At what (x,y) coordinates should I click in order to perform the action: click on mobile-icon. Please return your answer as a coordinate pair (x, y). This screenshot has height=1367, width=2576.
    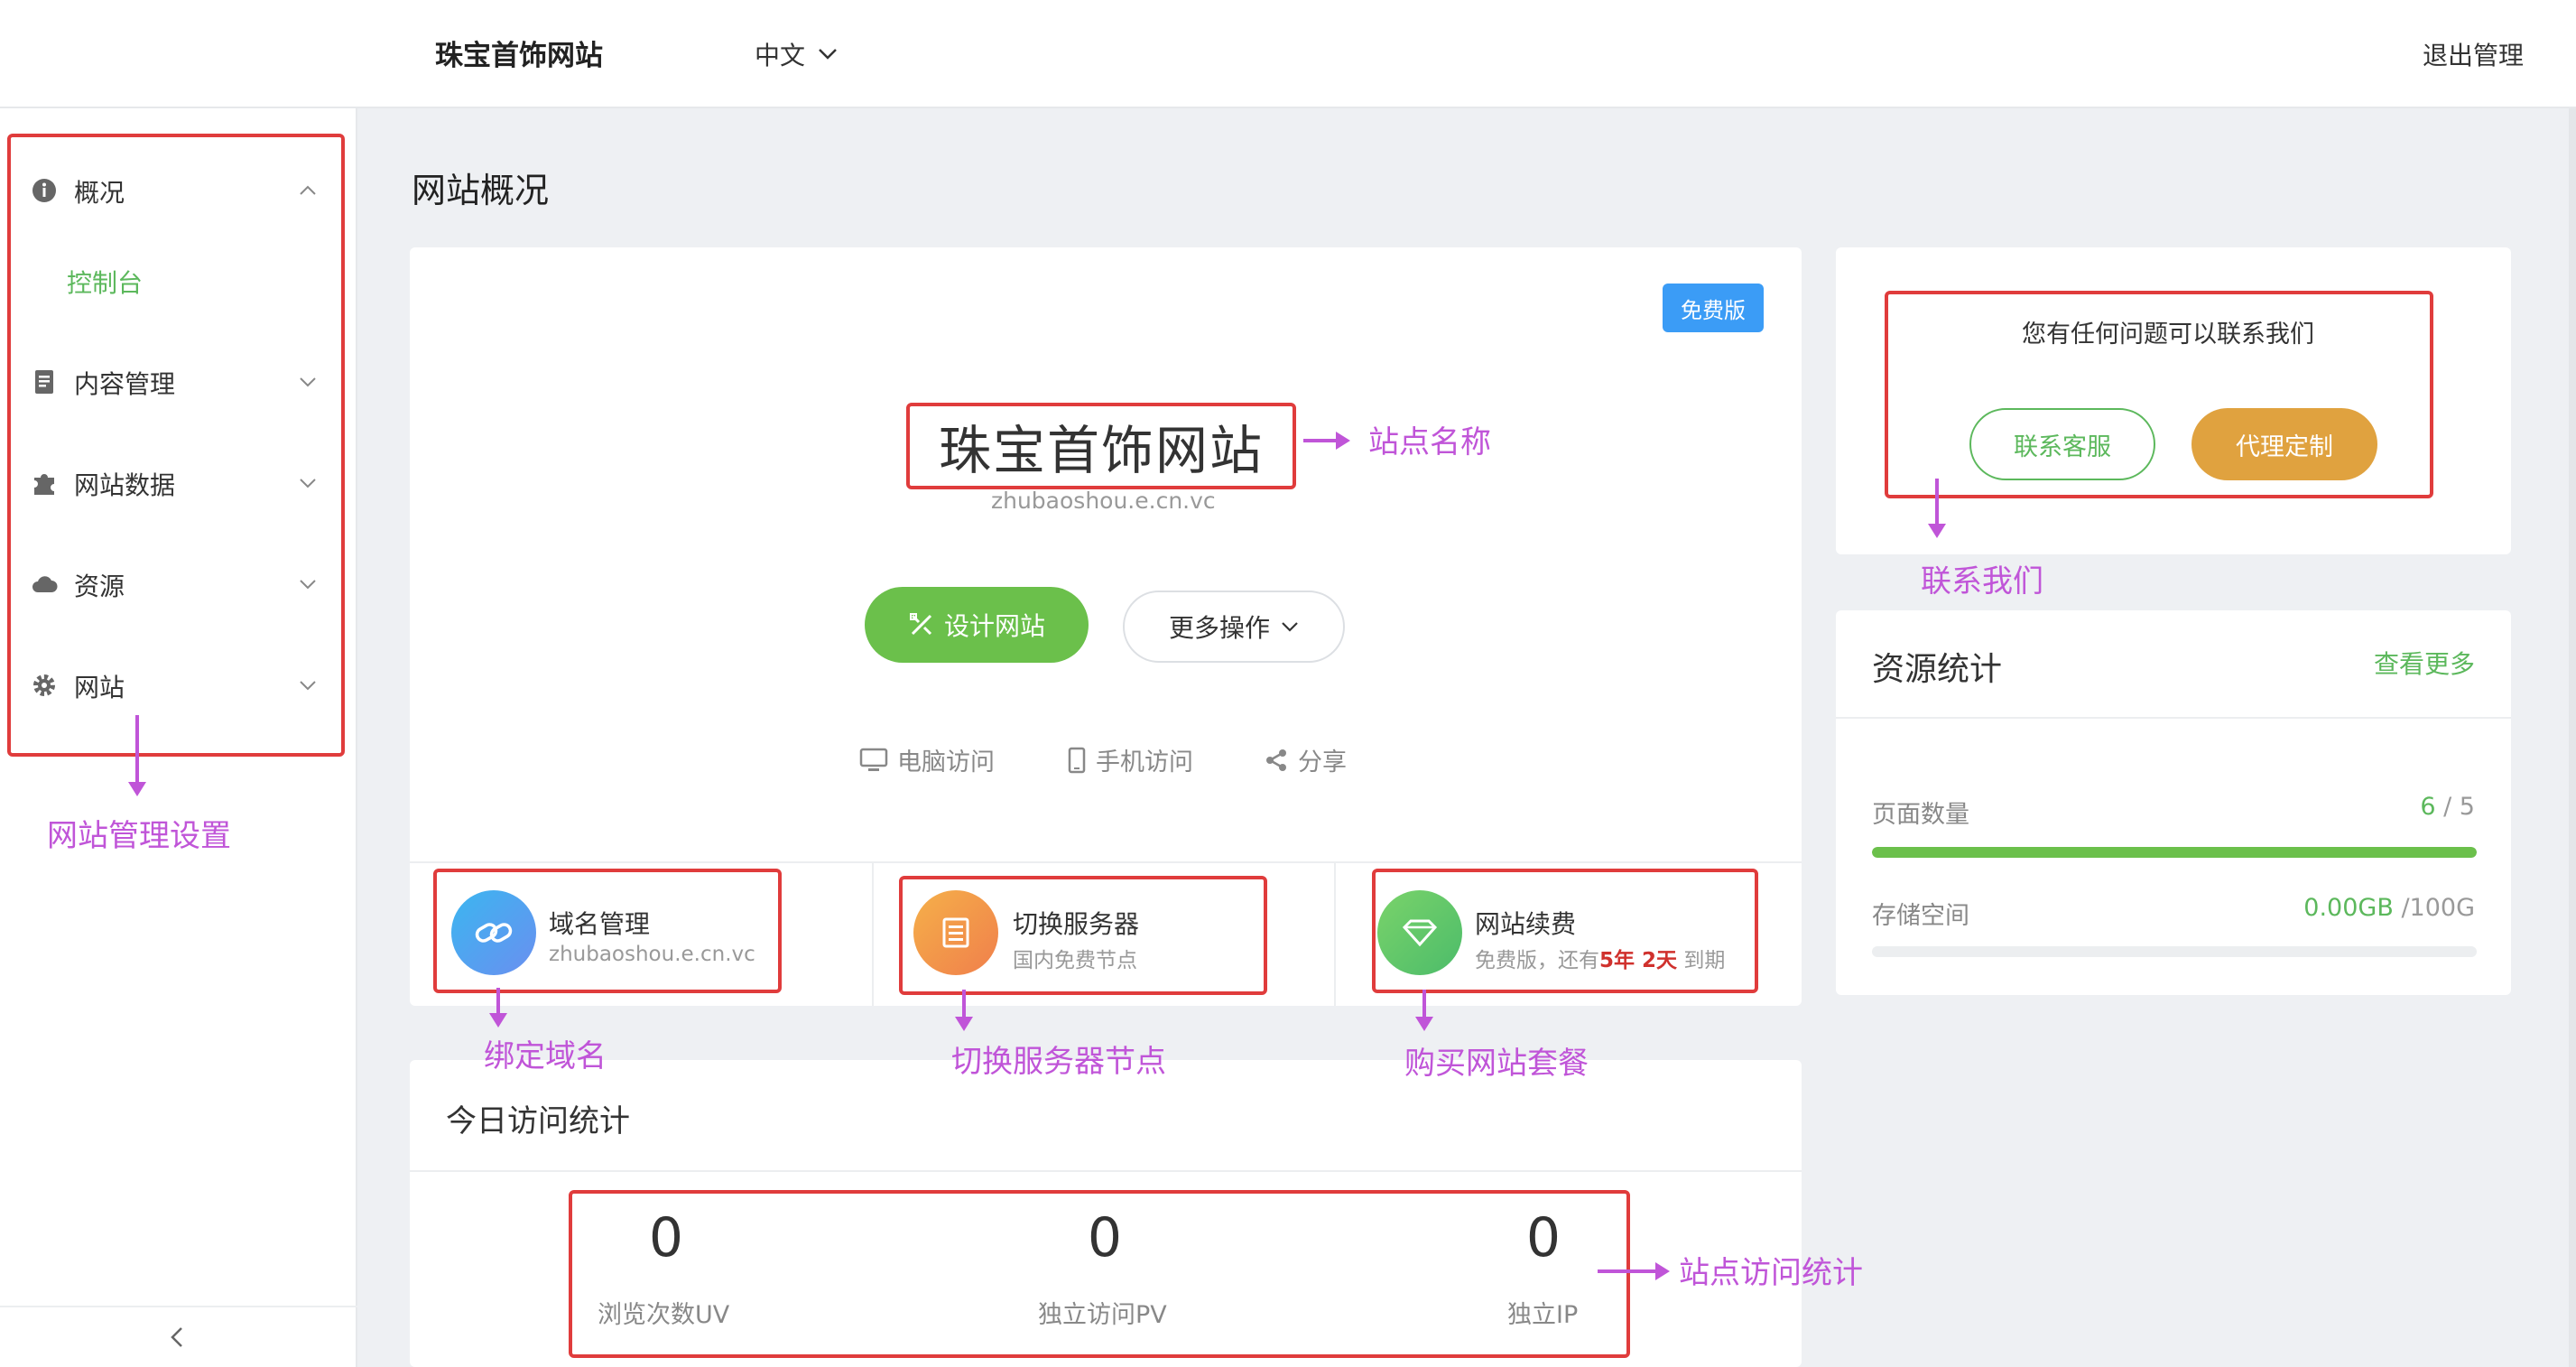
    Looking at the image, I should click on (1077, 760).